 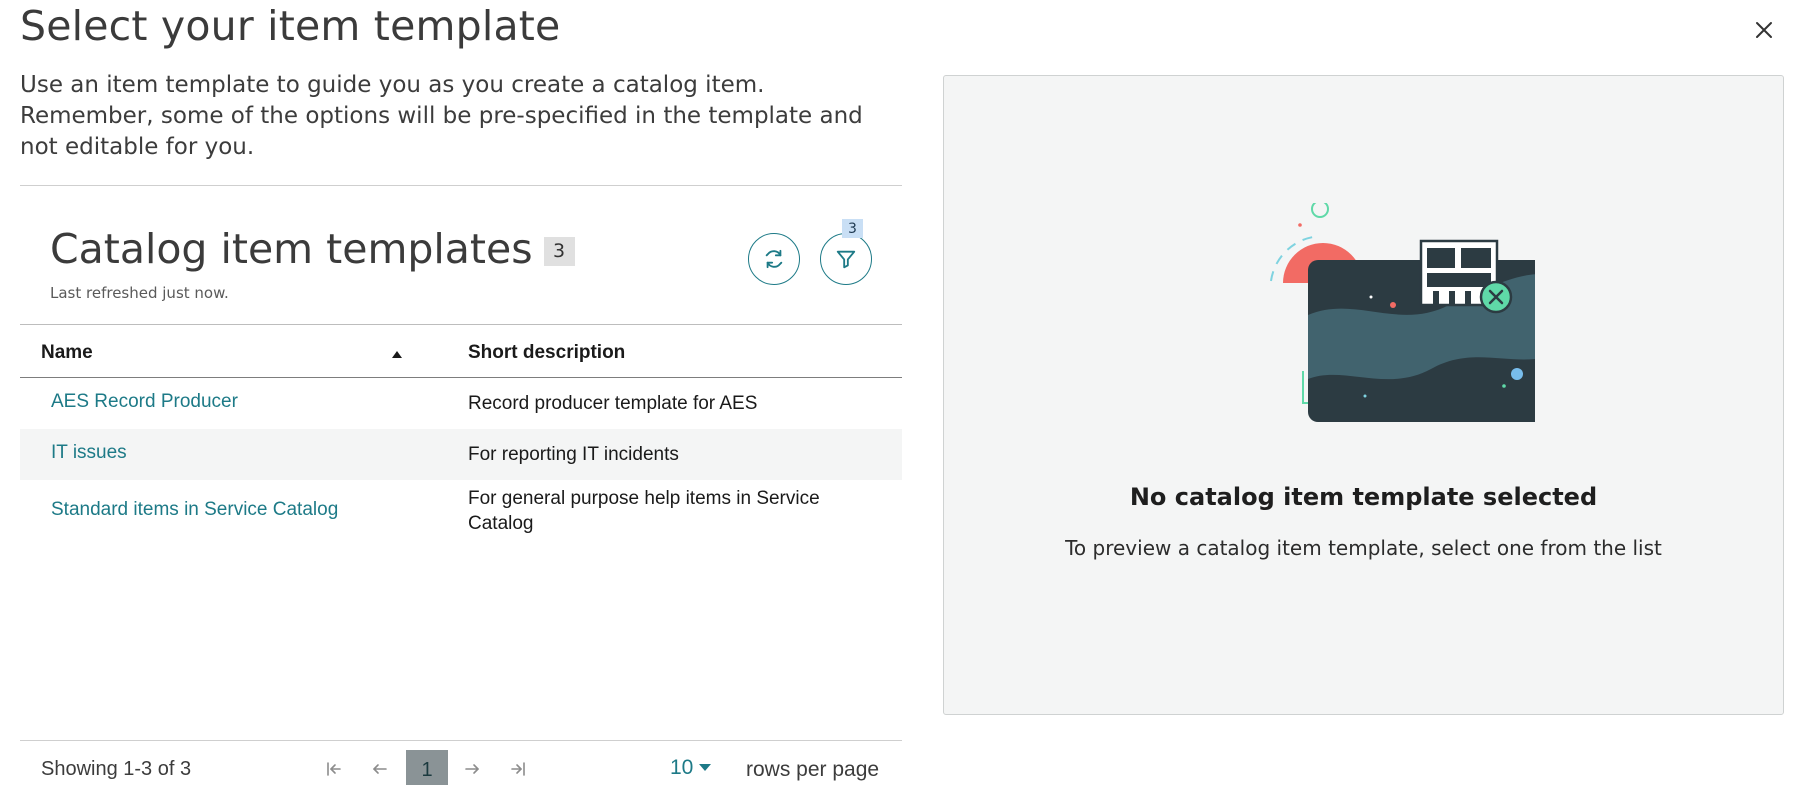 I want to click on dialog-title: Select your item template, so click(x=290, y=26).